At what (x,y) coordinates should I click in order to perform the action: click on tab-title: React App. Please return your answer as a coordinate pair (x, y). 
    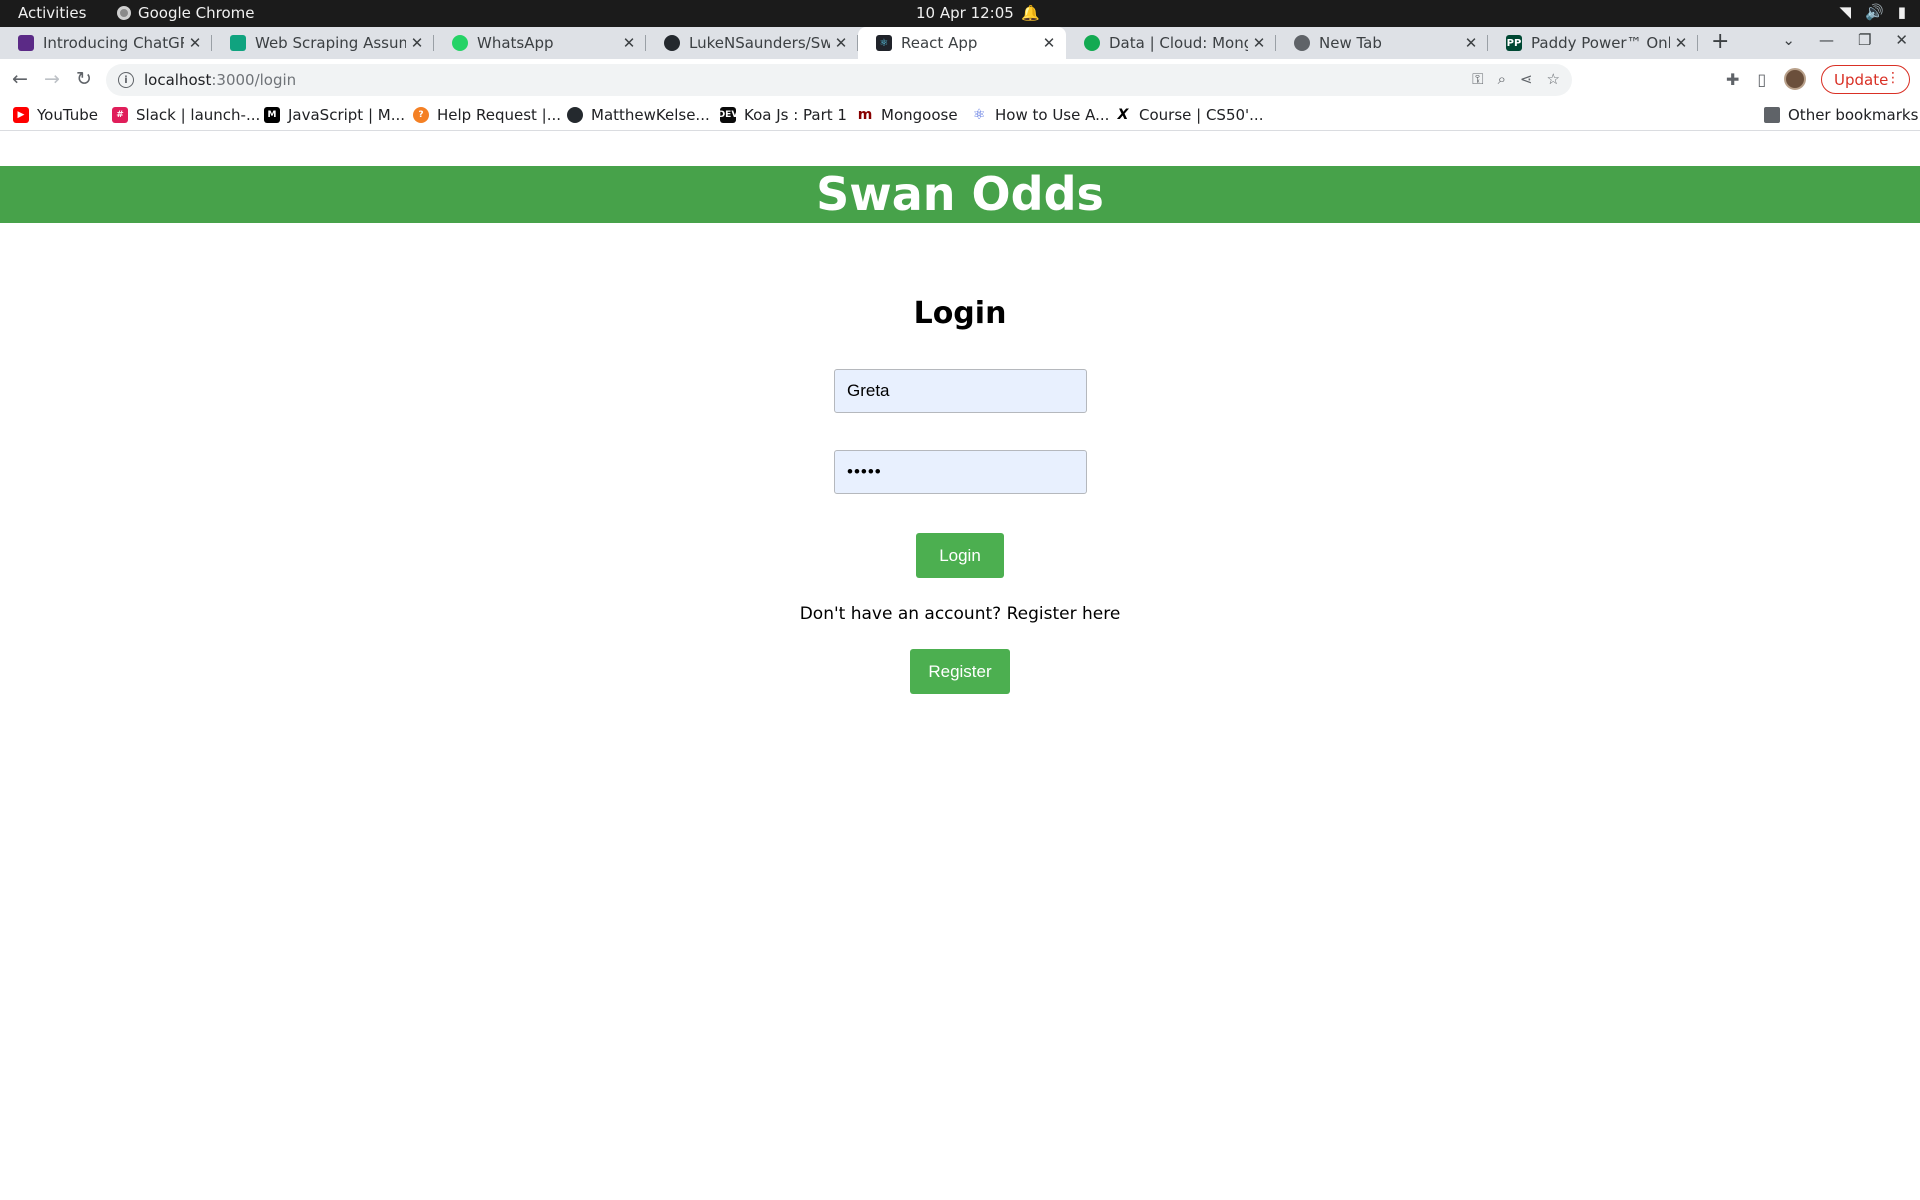
    Looking at the image, I should click on (939, 43).